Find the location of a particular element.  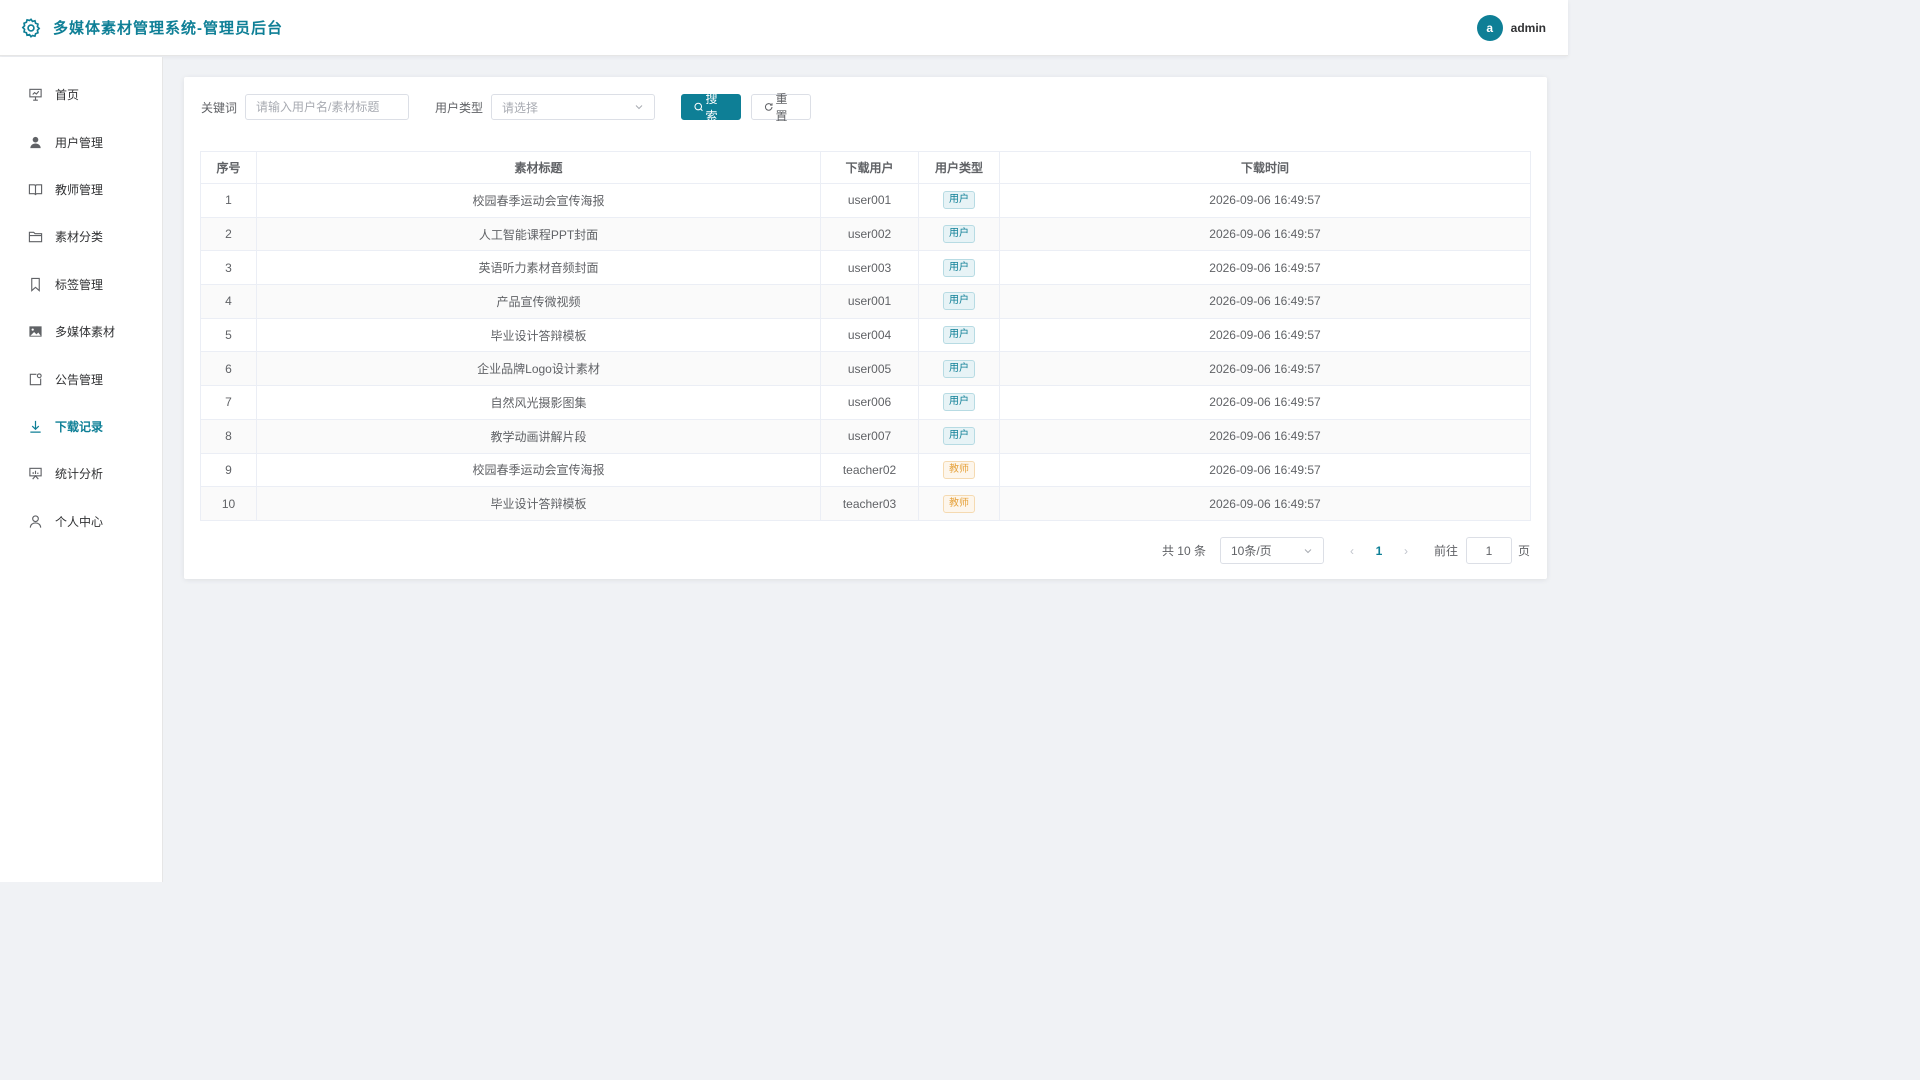

sidebar-item-statistics: 统计分析 is located at coordinates (81, 473).